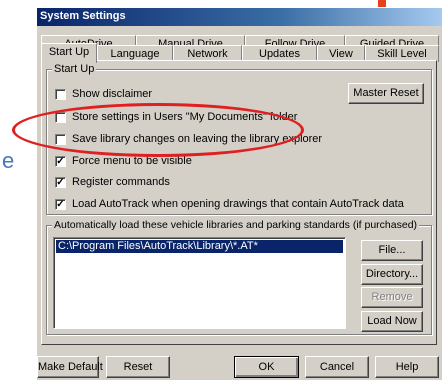  Describe the element at coordinates (199, 246) in the screenshot. I see `library-list-item: C:\Program Files\AutoTrack\Library\*.AT*` at that location.